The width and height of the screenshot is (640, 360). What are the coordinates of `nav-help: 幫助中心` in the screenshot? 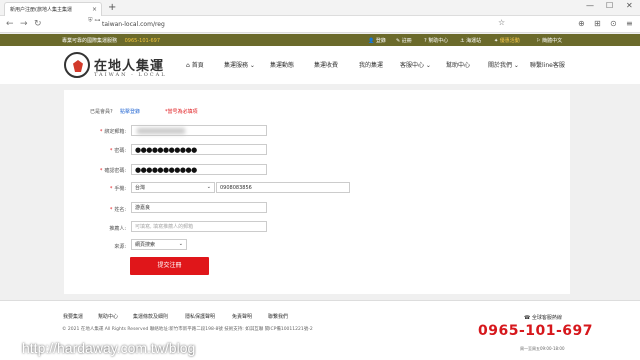 It's located at (458, 64).